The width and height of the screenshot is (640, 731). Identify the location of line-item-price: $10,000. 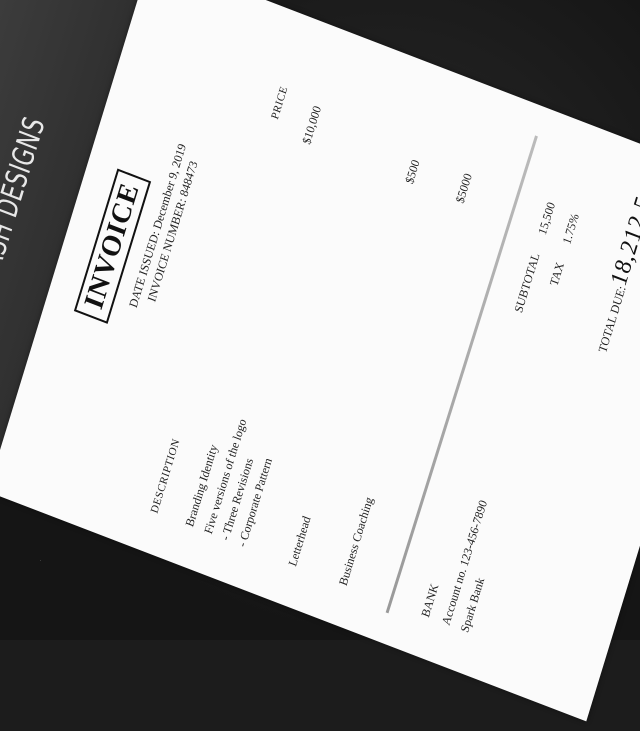
(311, 125).